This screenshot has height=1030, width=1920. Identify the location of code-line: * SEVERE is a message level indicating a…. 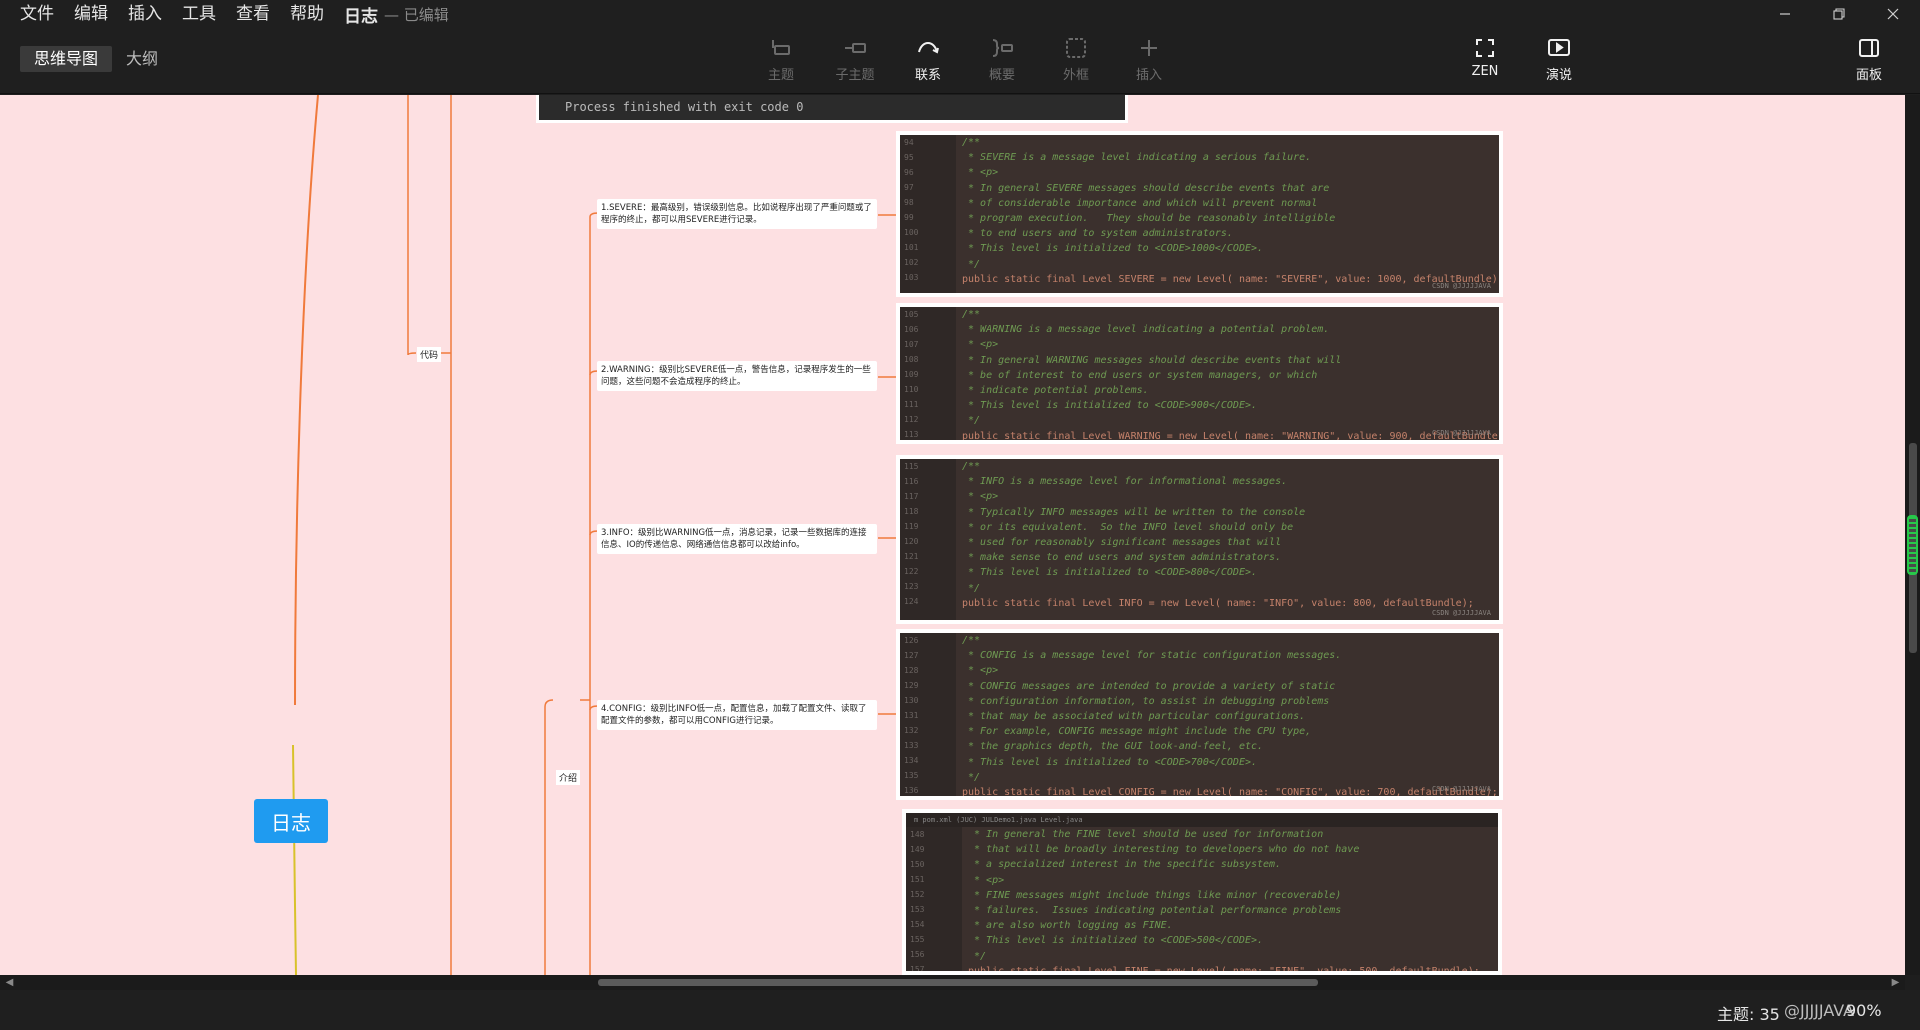
(1137, 158).